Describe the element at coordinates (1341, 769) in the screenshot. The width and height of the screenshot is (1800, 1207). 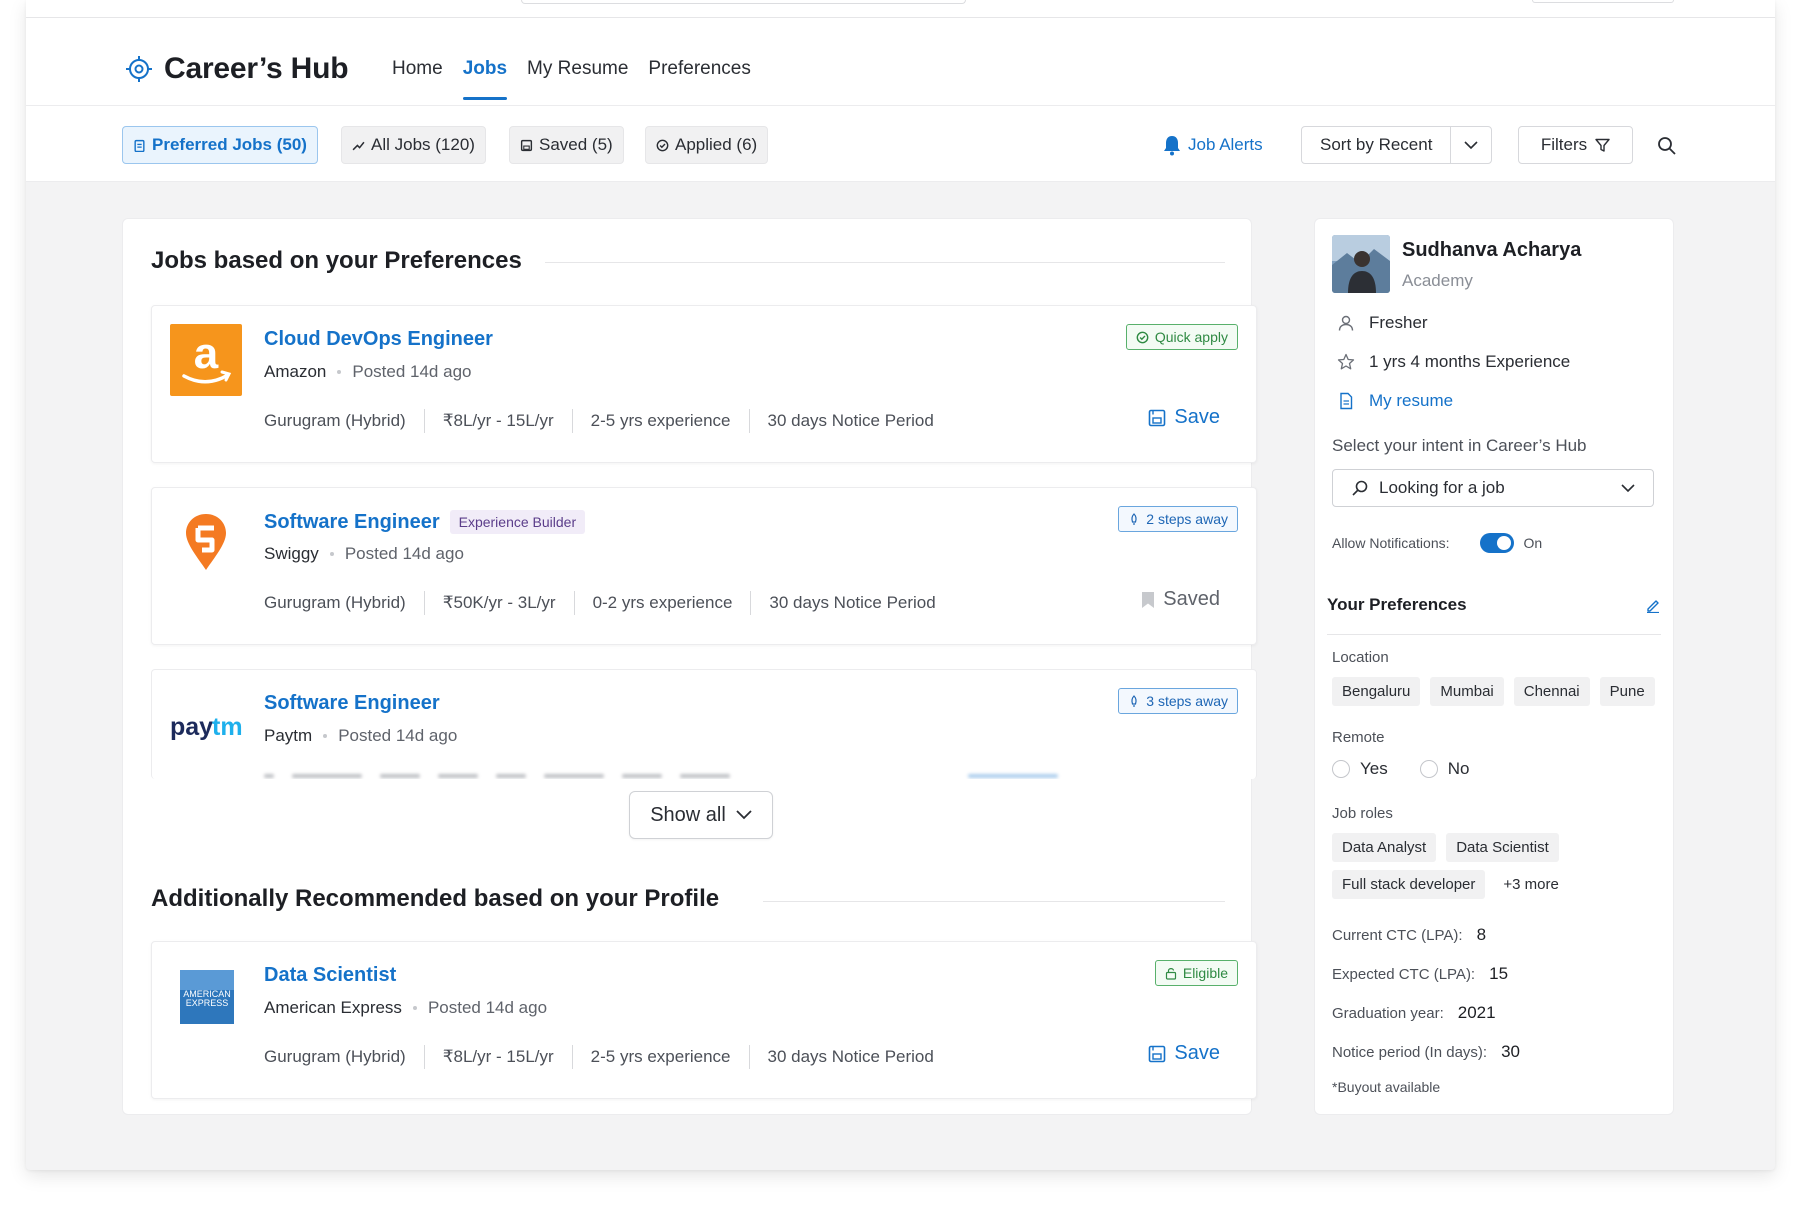
I see `remote-yes-radio` at that location.